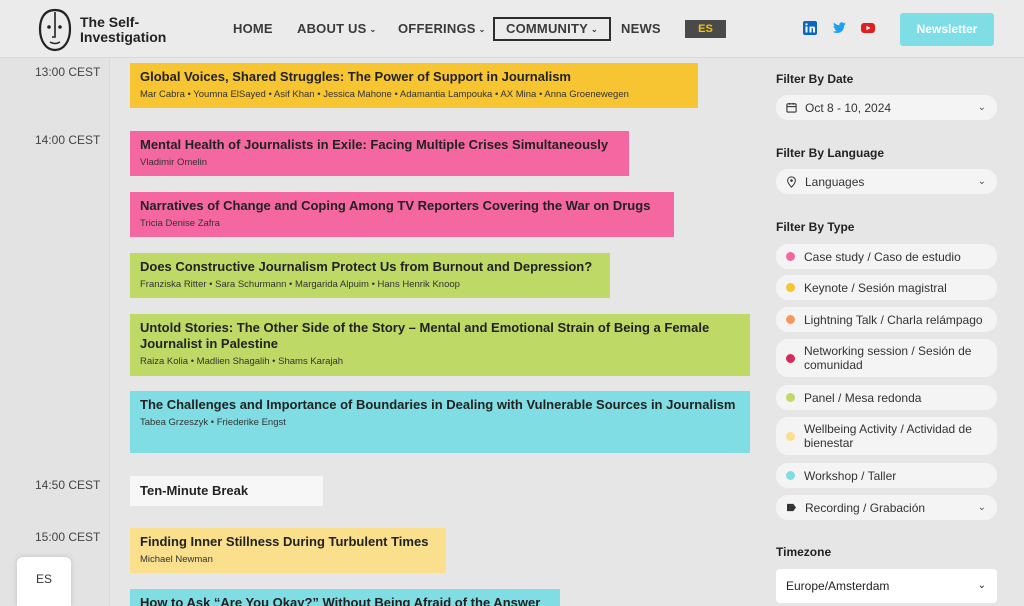 The height and width of the screenshot is (606, 1024). I want to click on youtube-icon, so click(868, 28).